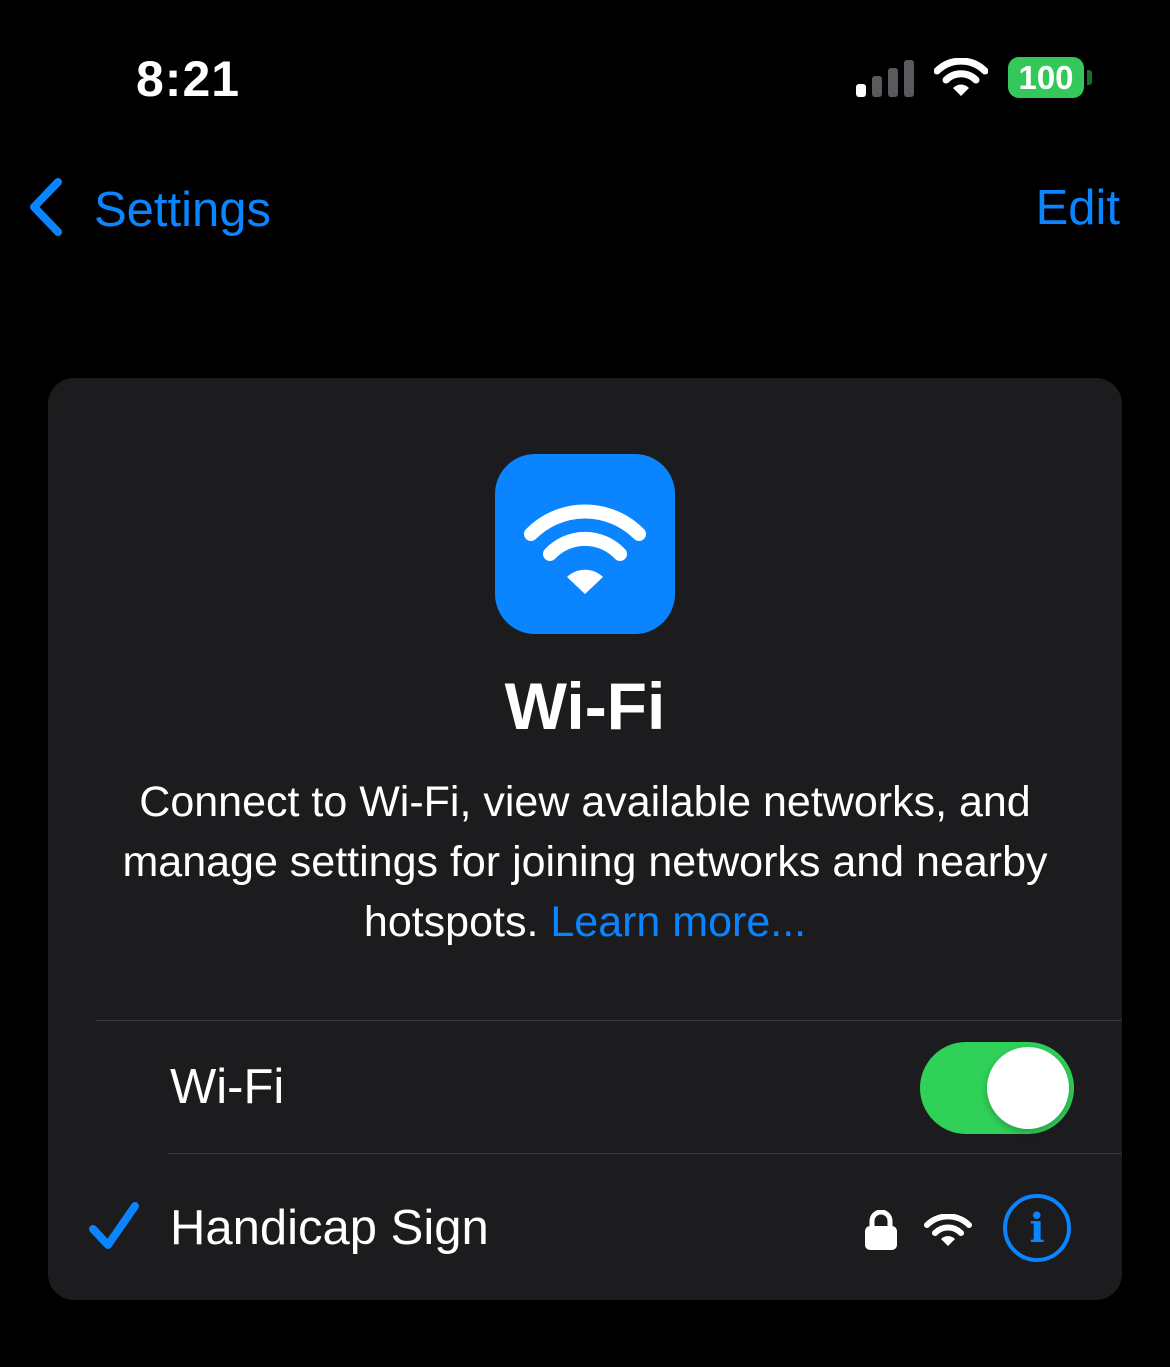 The width and height of the screenshot is (1170, 1367). What do you see at coordinates (881, 1232) in the screenshot?
I see `lock-icon` at bounding box center [881, 1232].